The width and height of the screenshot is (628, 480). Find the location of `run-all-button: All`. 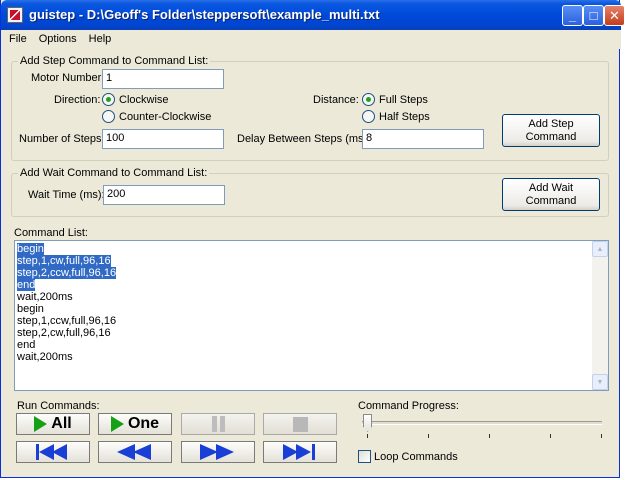

run-all-button: All is located at coordinates (53, 424).